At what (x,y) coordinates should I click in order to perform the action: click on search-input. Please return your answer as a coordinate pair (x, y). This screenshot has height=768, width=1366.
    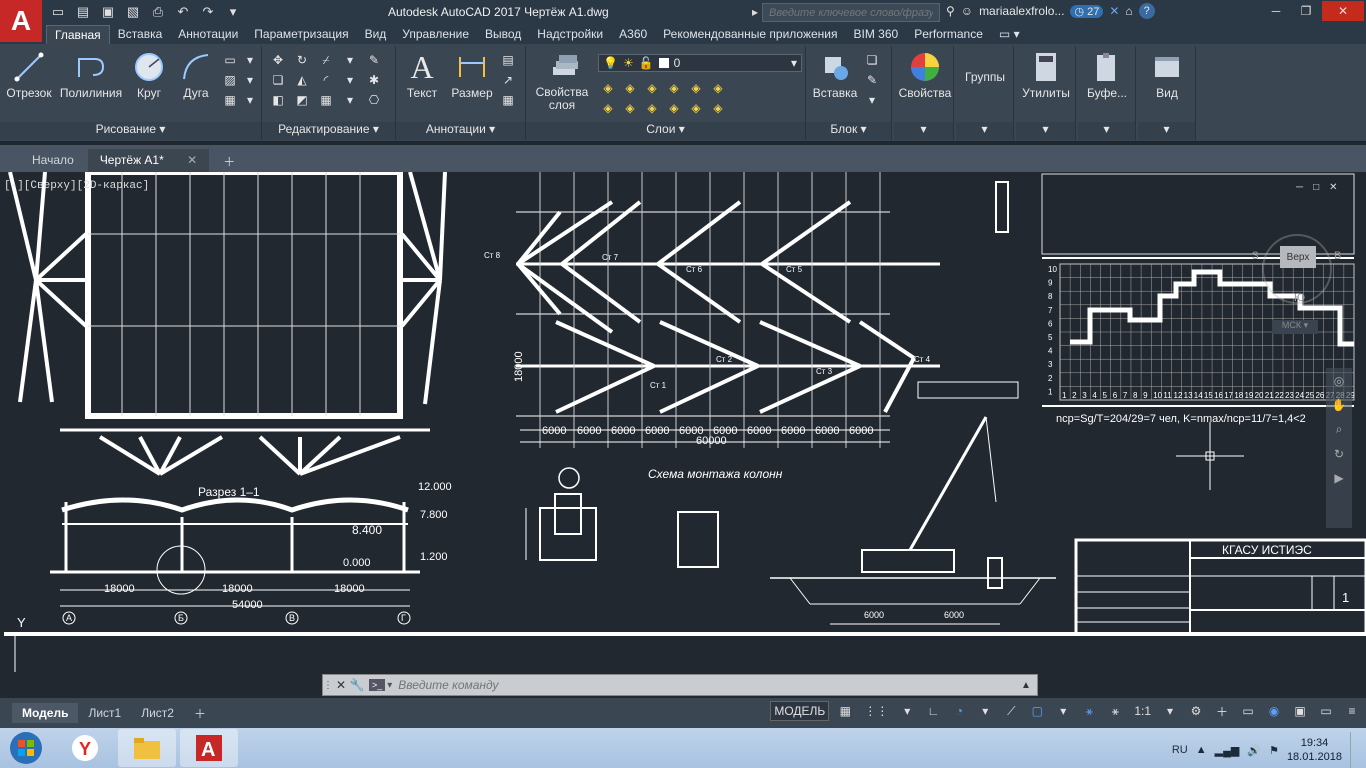
    Looking at the image, I should click on (851, 12).